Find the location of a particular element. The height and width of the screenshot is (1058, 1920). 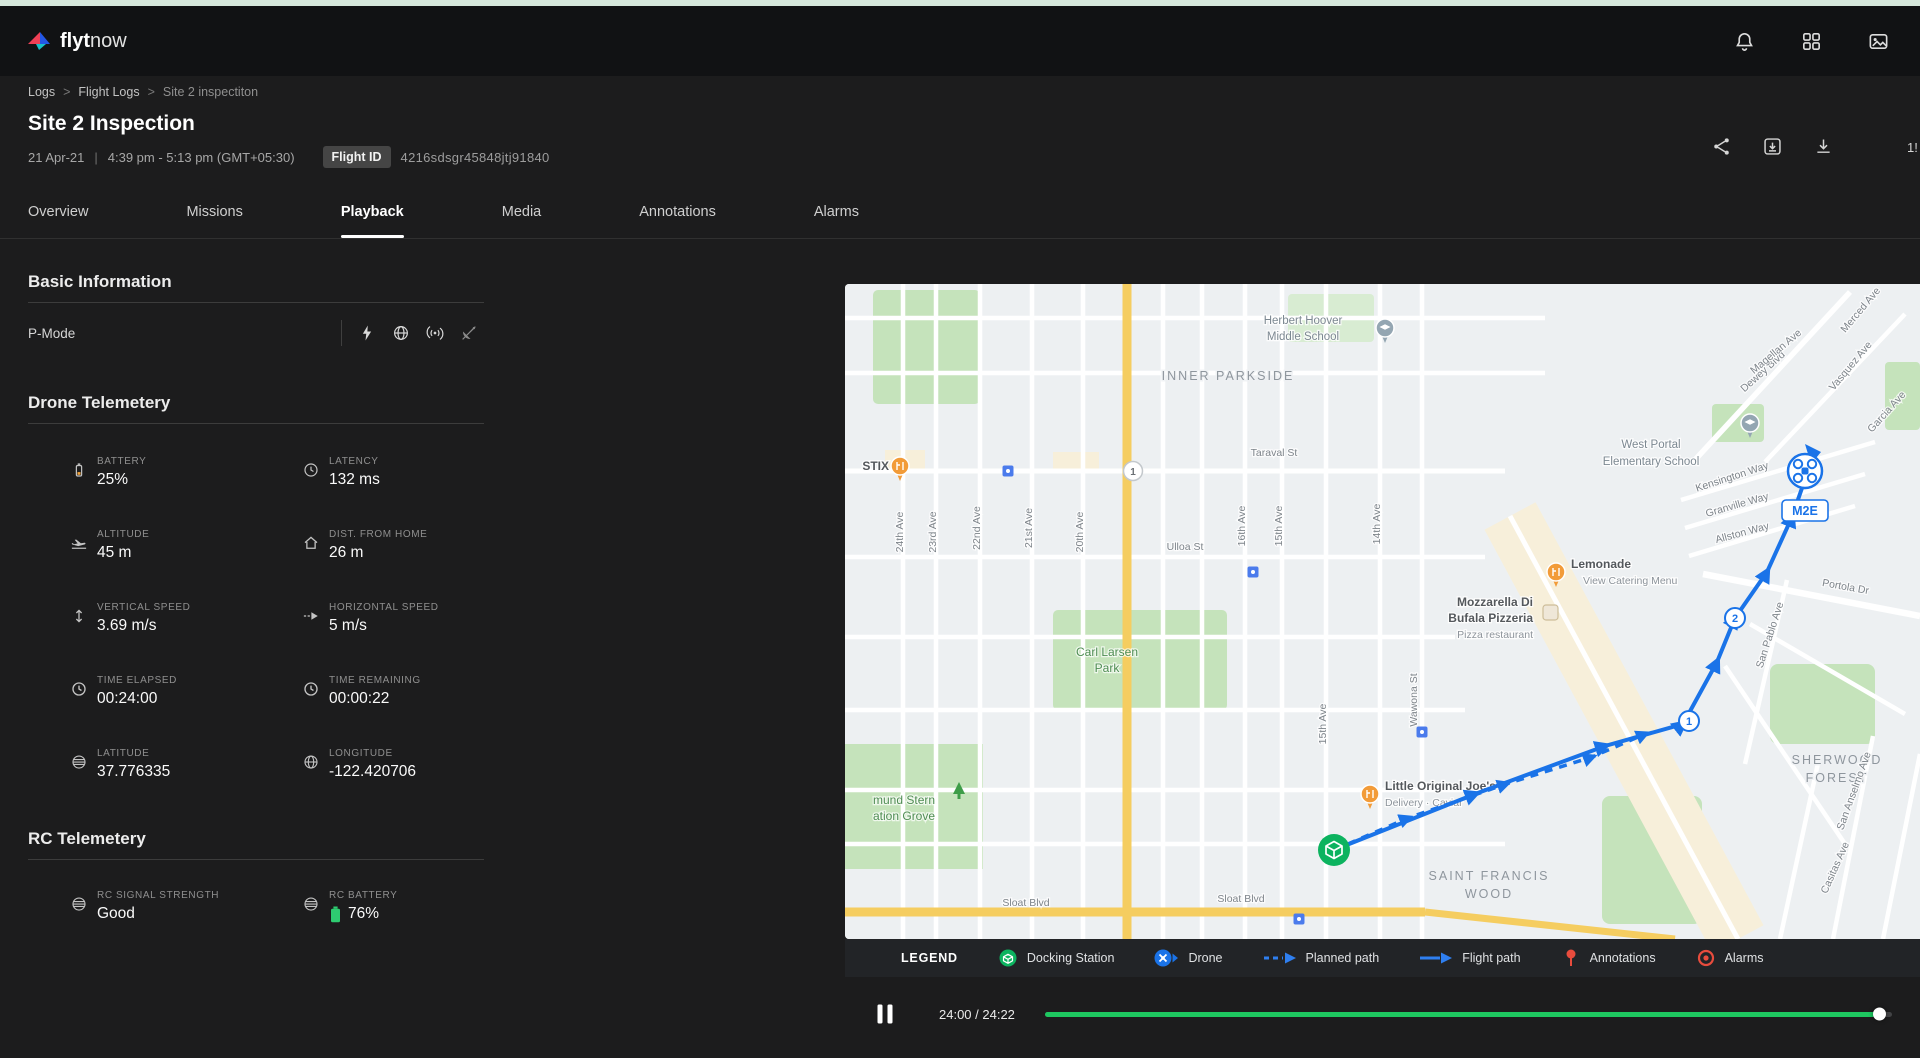

tab-annotations: Annotations is located at coordinates (677, 211).